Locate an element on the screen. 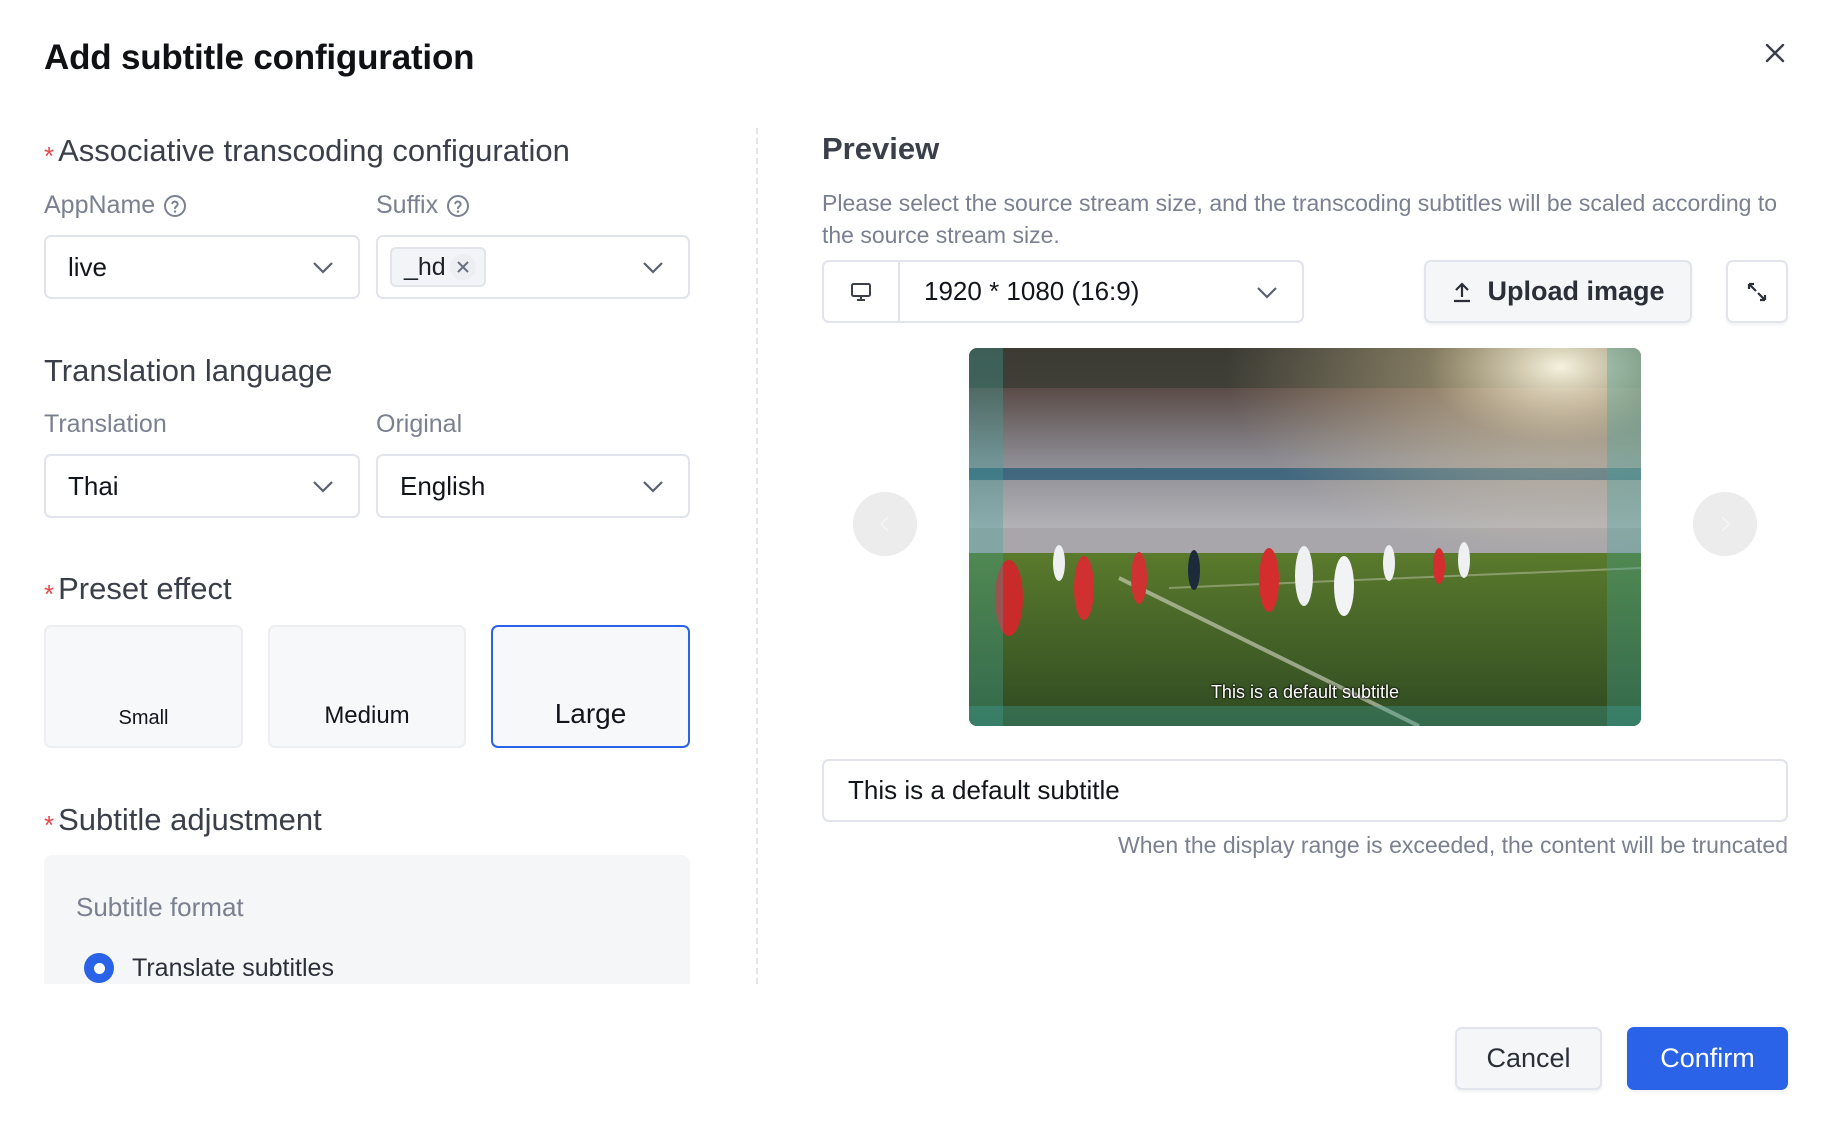 The height and width of the screenshot is (1124, 1830). radio-translate-subtitles: Translate subtitles is located at coordinates (209, 968).